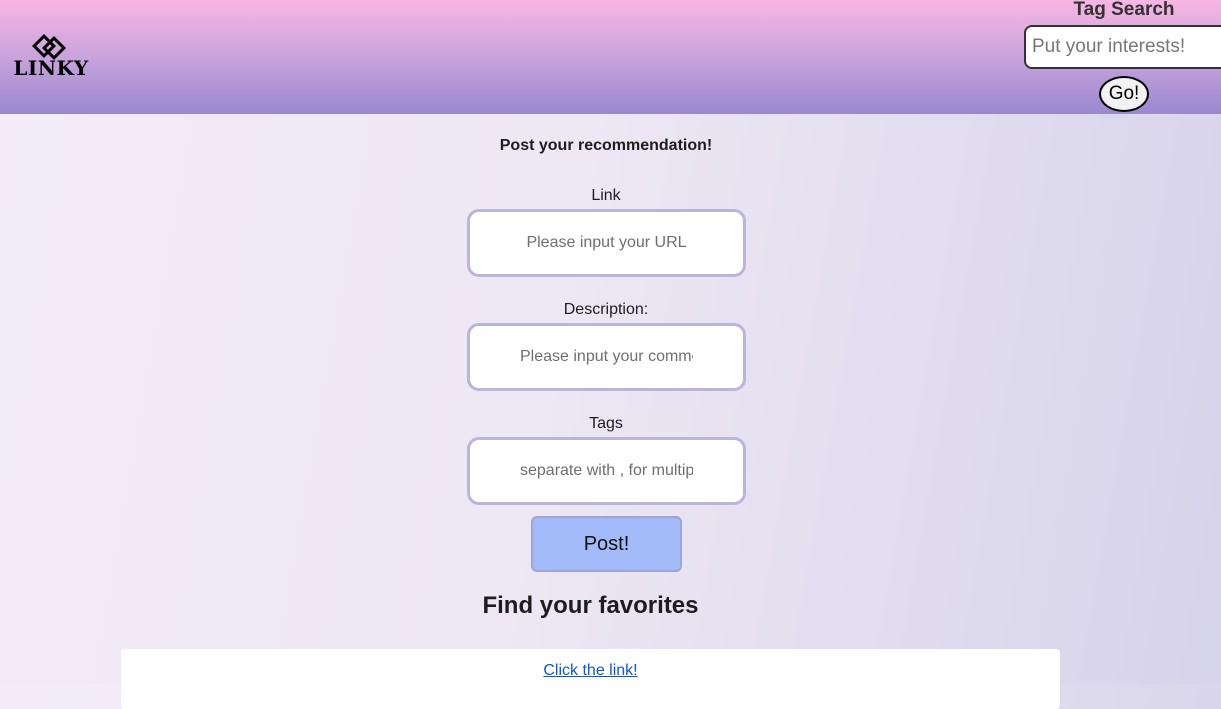 Image resolution: width=1221 pixels, height=709 pixels. Describe the element at coordinates (1124, 94) in the screenshot. I see `go-button: Go!` at that location.